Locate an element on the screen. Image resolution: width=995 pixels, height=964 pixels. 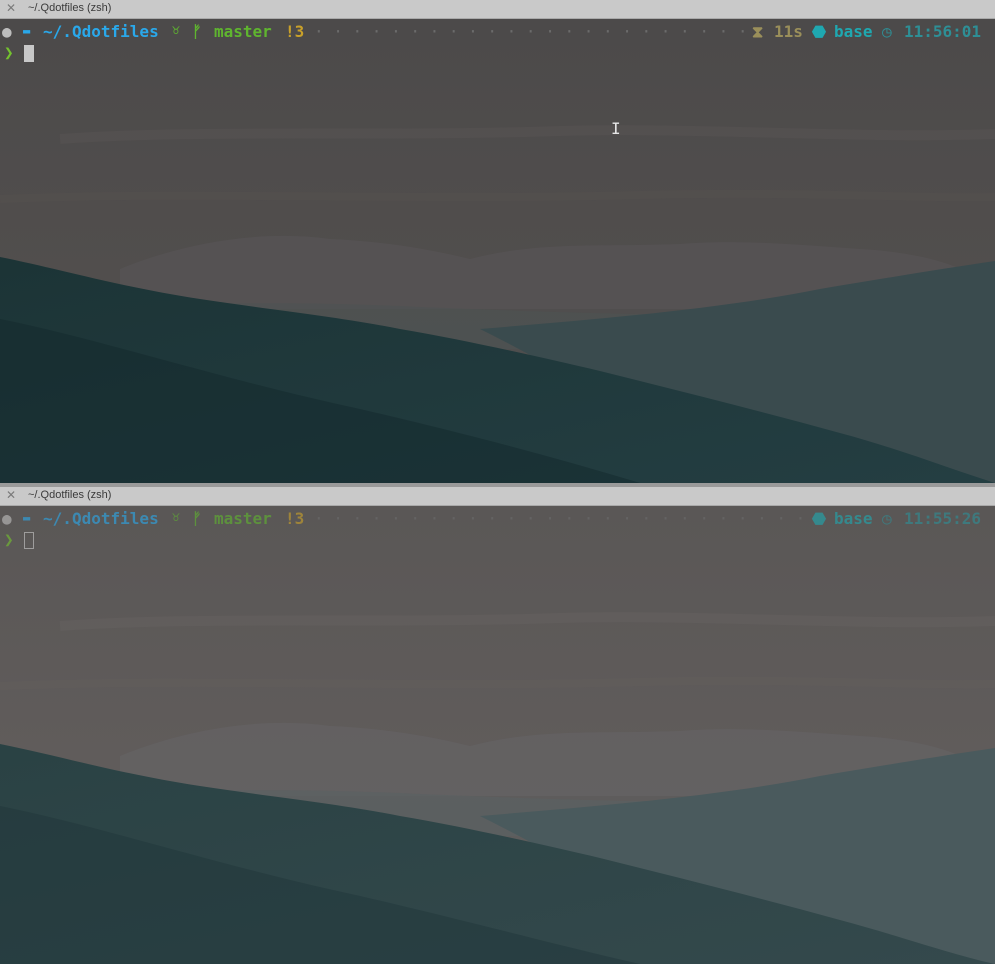
command-duration: 11s is located at coordinates (788, 31).